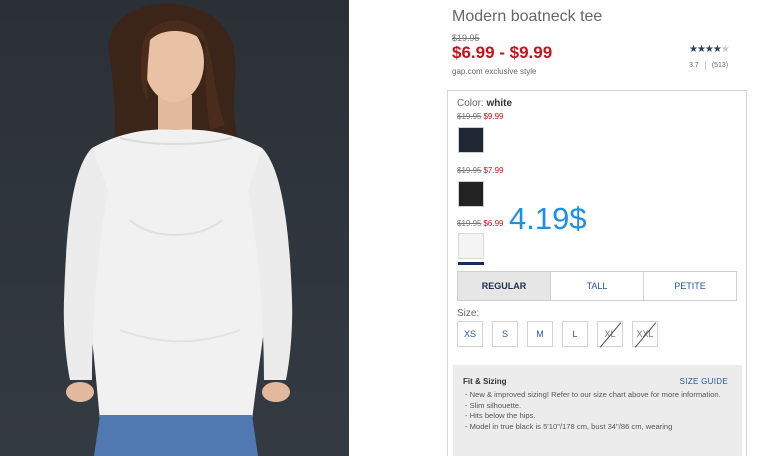  I want to click on swatch-new-price: $6.99, so click(493, 223).